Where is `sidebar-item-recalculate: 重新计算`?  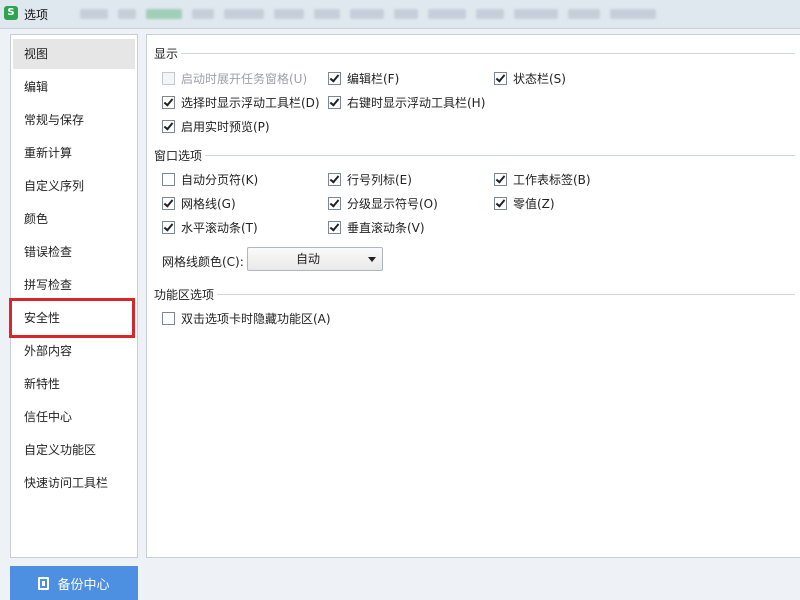
sidebar-item-recalculate: 重新计算 is located at coordinates (74, 153).